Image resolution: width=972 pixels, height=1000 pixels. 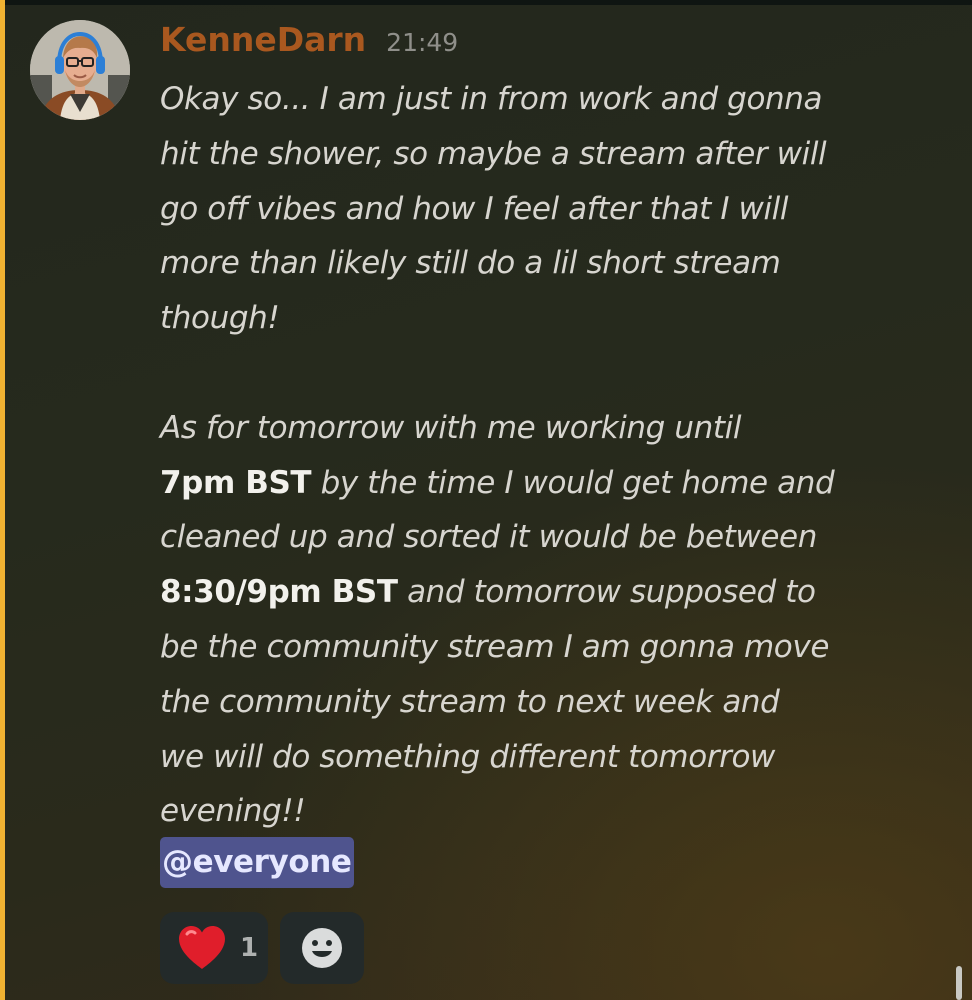 I want to click on paragraph-break, so click(x=555, y=373).